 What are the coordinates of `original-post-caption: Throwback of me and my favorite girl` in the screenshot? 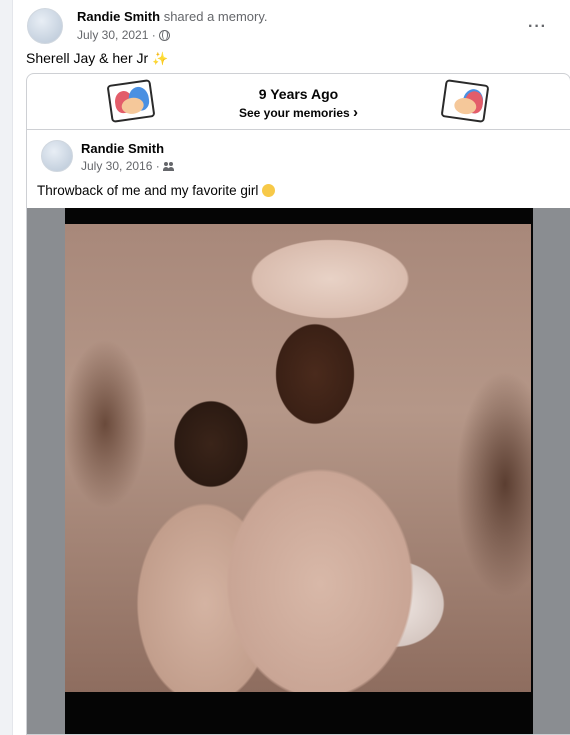 It's located at (156, 190).